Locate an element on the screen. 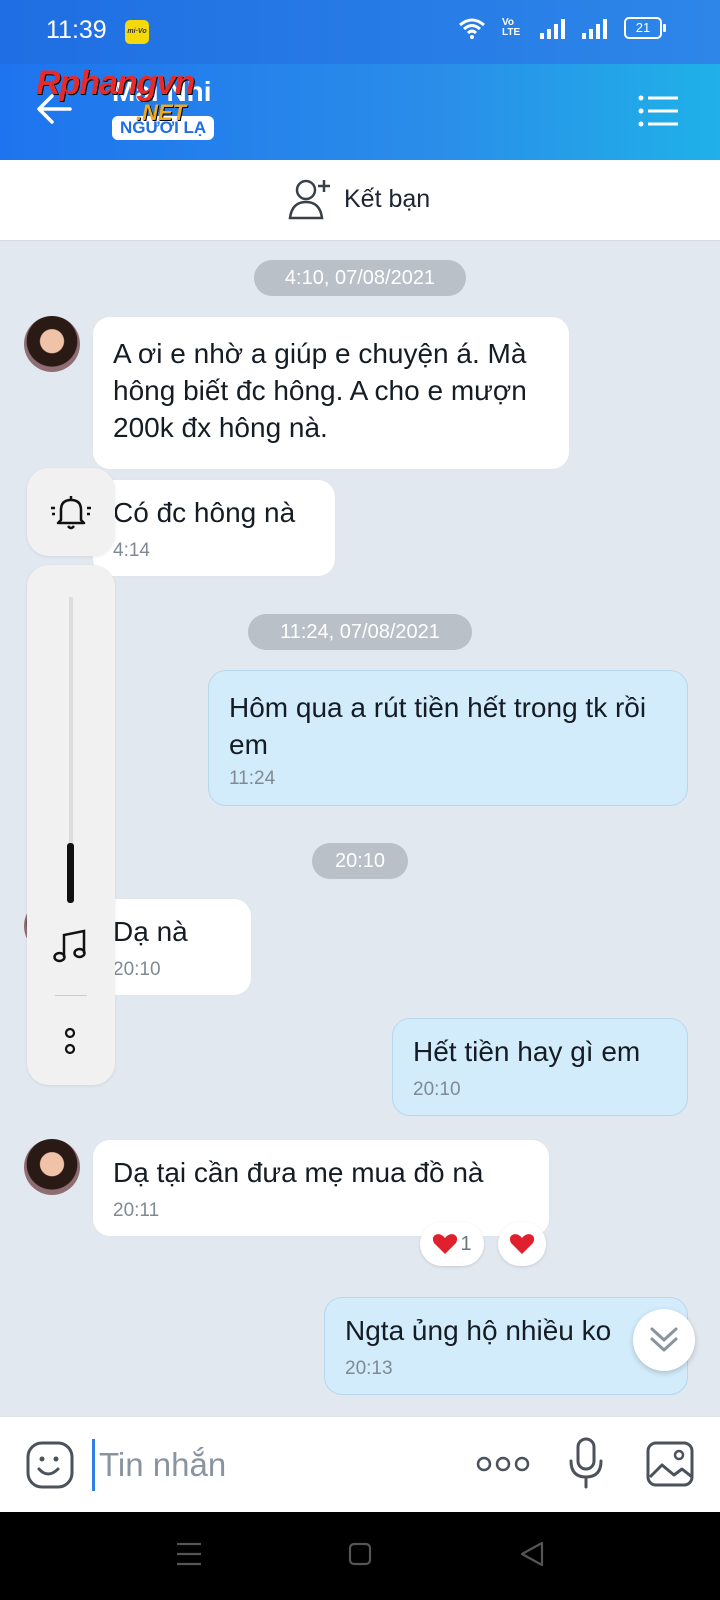 This screenshot has height=1600, width=720. image-icon is located at coordinates (670, 1464).